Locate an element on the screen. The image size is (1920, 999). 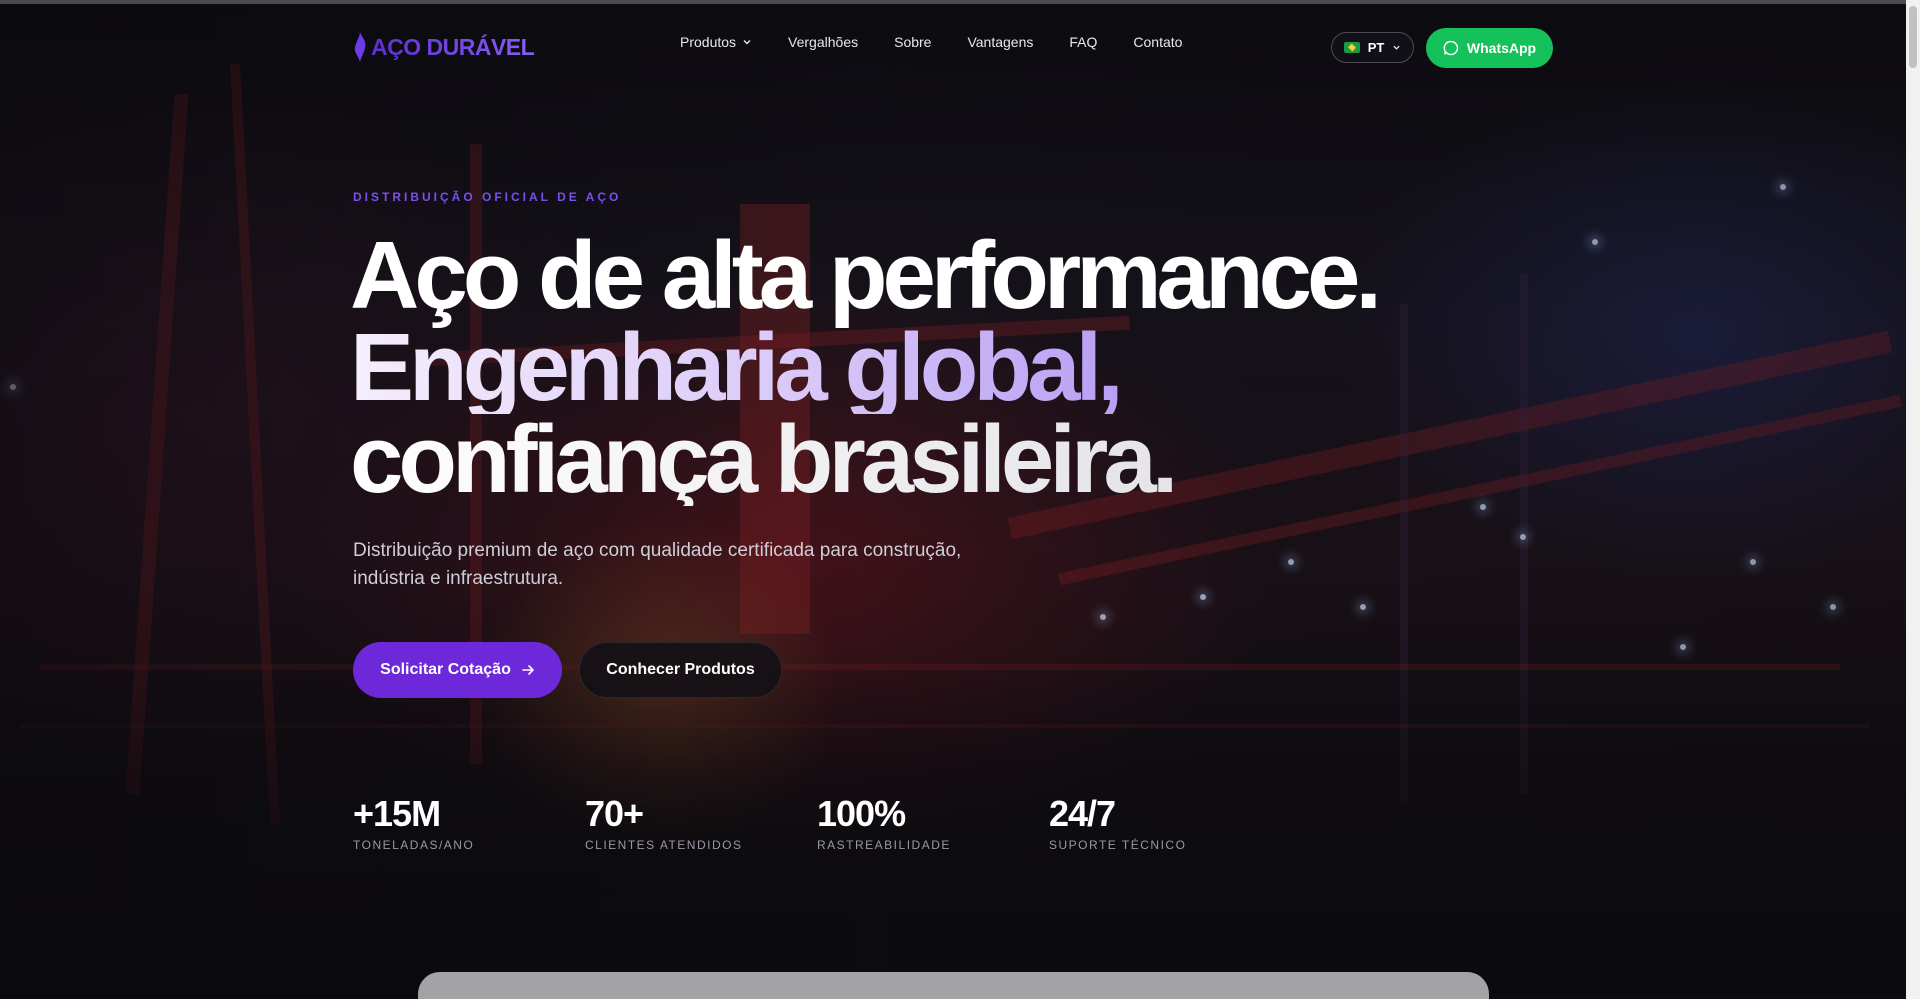
stat-item: +15M TONELADAS/ANO is located at coordinates (469, 823).